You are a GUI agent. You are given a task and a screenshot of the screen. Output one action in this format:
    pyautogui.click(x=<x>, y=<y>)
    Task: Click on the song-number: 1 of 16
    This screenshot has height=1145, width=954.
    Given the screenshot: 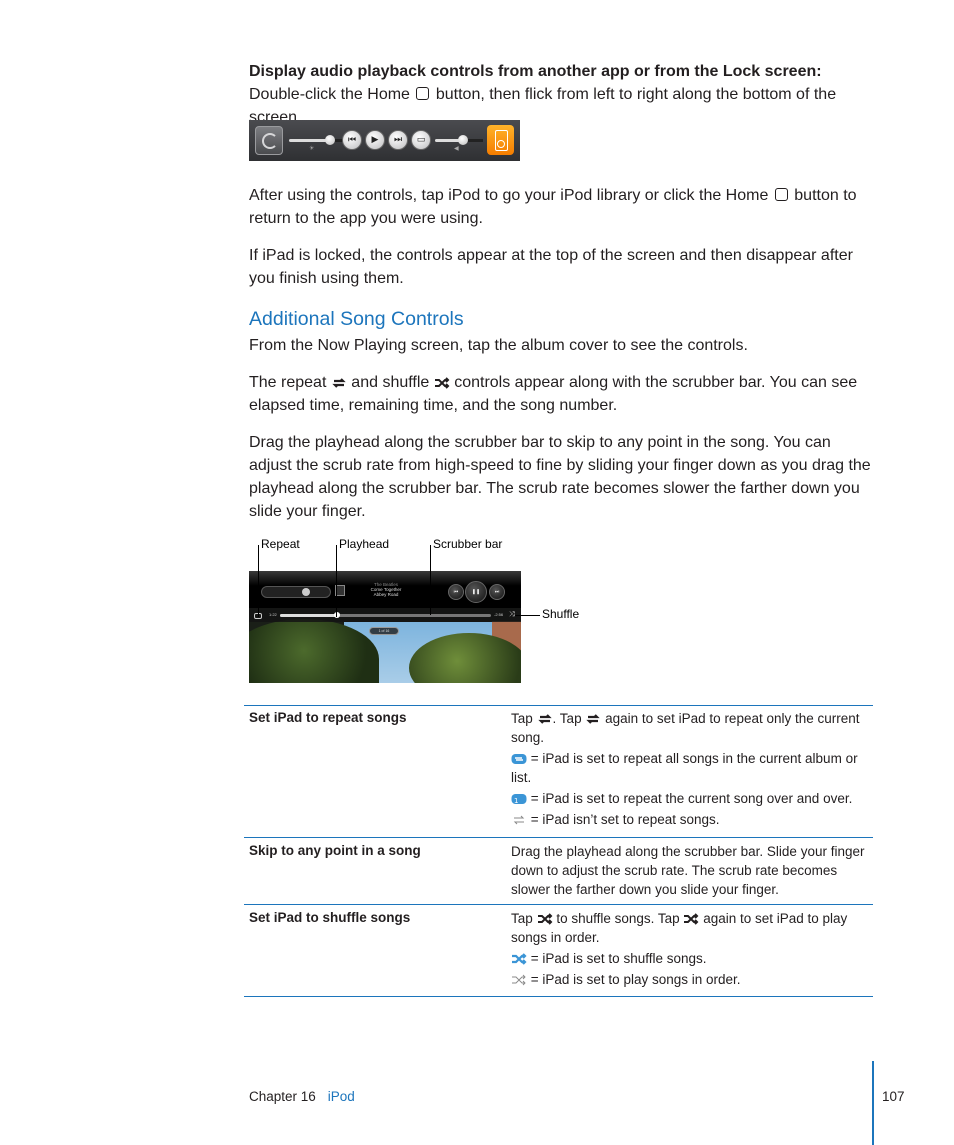 What is the action you would take?
    pyautogui.click(x=384, y=631)
    